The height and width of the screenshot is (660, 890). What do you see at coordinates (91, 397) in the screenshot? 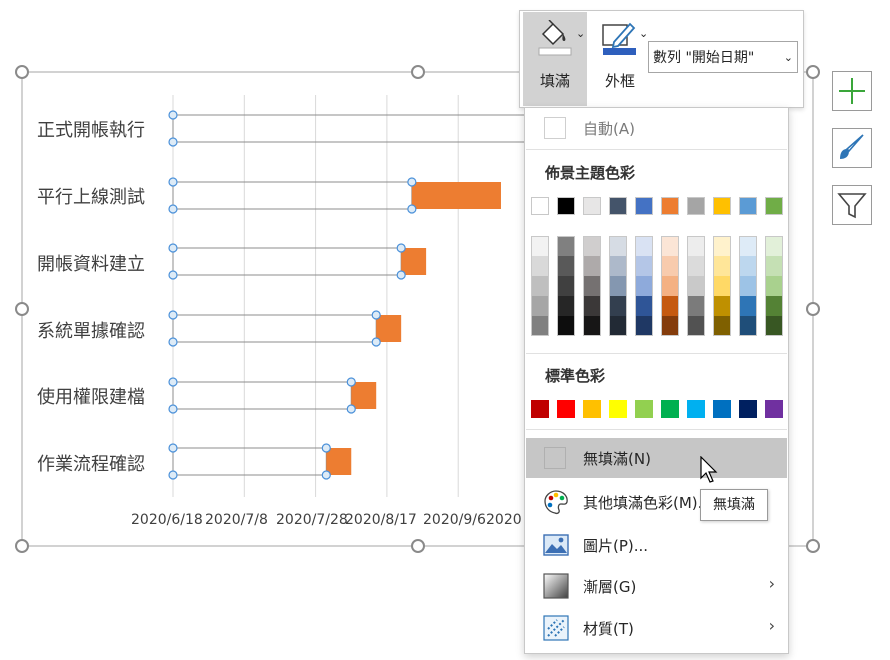
I see `category-label: 使用權限建檔` at bounding box center [91, 397].